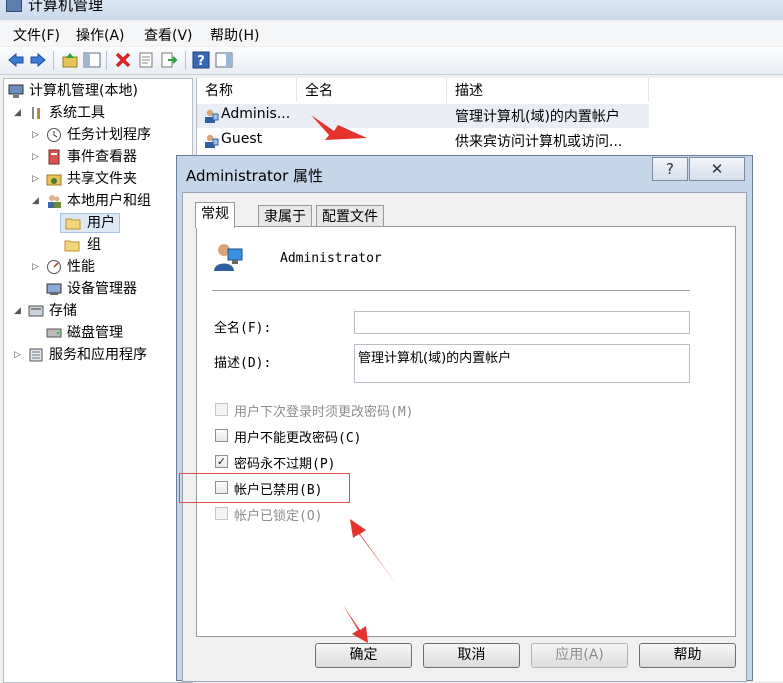  Describe the element at coordinates (391, 61) in the screenshot. I see `toolbar: ?` at that location.